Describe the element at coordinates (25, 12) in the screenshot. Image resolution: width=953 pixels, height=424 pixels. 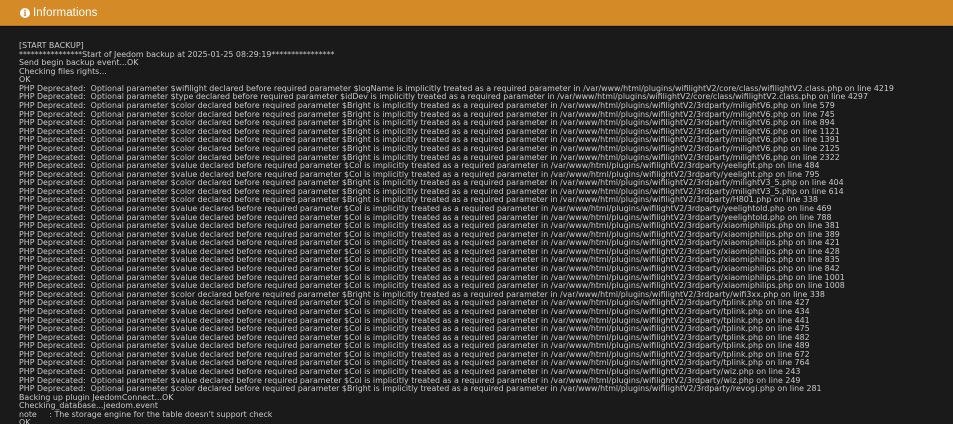
I see `info-circle-icon: i` at that location.